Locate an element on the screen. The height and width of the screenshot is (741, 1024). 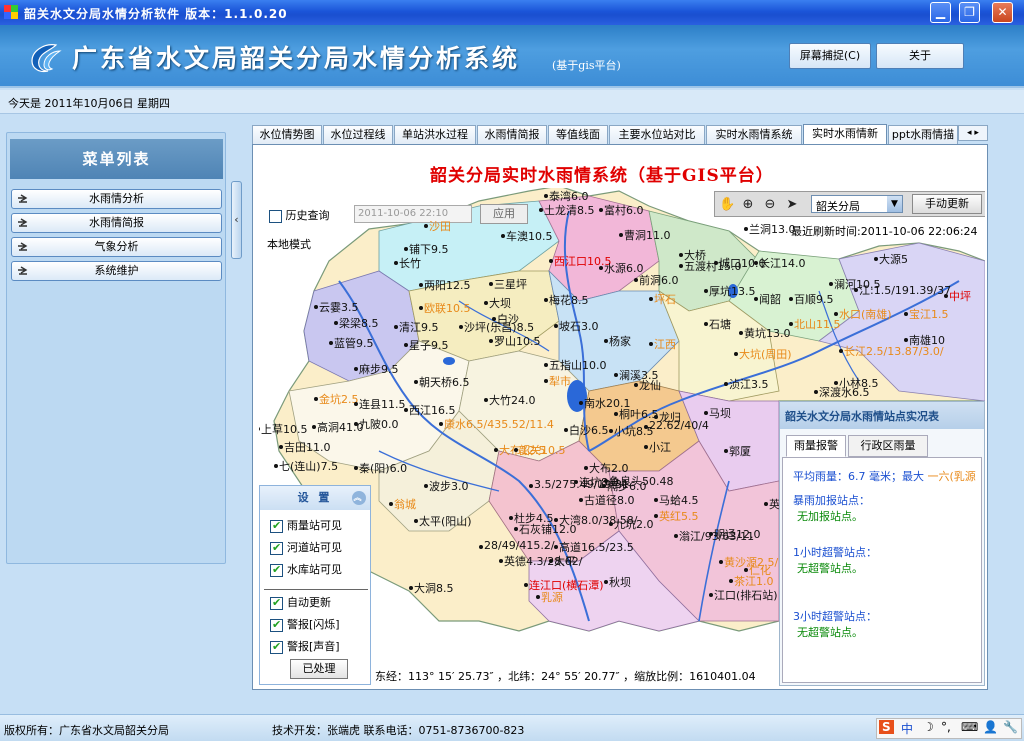
station-label: 上草10.5 is located at coordinates (284, 429).